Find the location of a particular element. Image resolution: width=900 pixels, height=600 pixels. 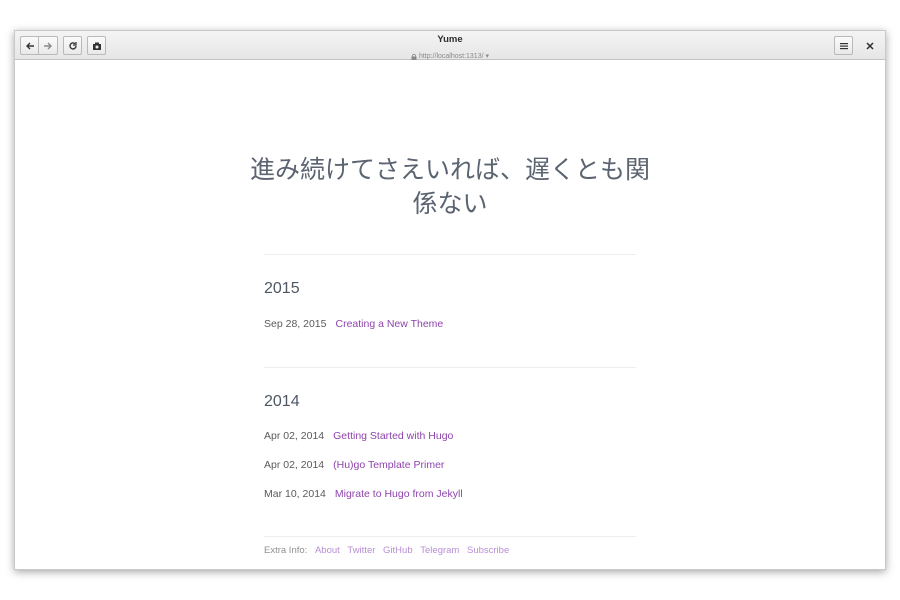

footer-label: Extra Info: is located at coordinates (286, 550).